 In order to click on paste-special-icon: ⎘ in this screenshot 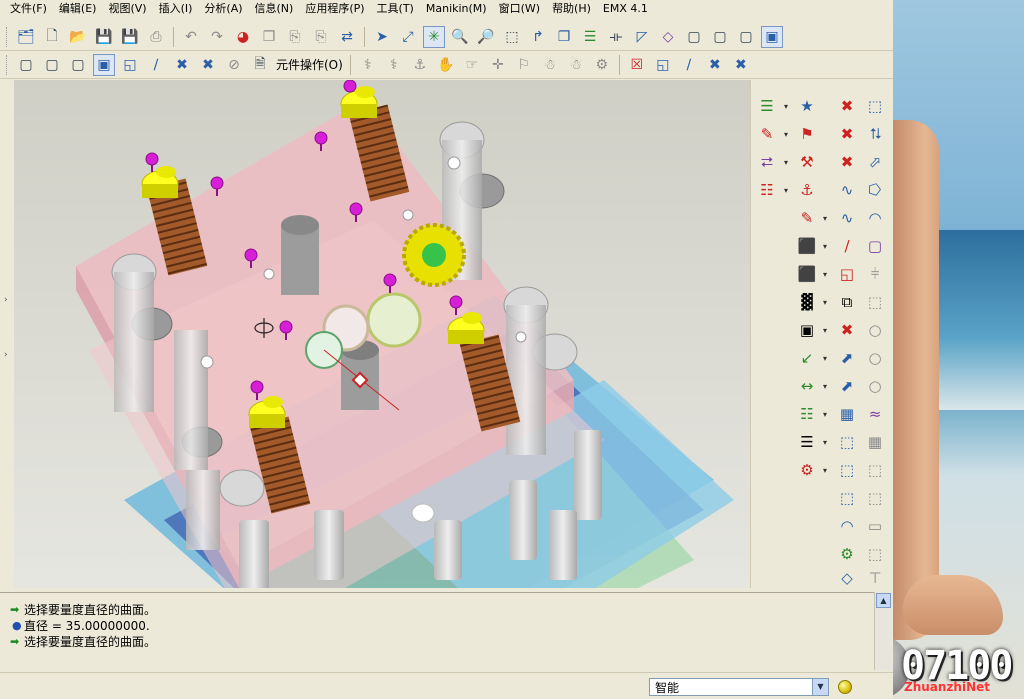, I will do `click(321, 37)`.